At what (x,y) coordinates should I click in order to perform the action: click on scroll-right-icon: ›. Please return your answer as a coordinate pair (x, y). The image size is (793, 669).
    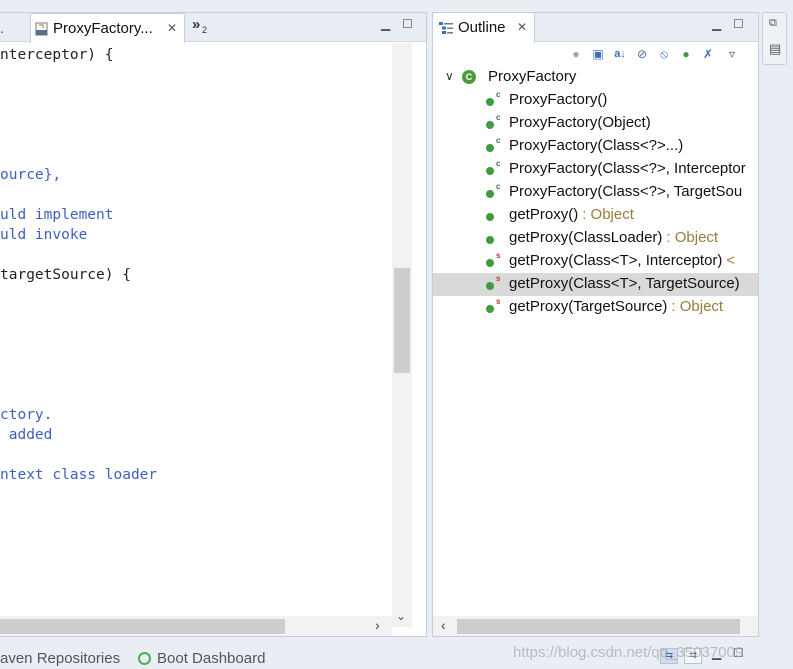
    Looking at the image, I should click on (377, 625).